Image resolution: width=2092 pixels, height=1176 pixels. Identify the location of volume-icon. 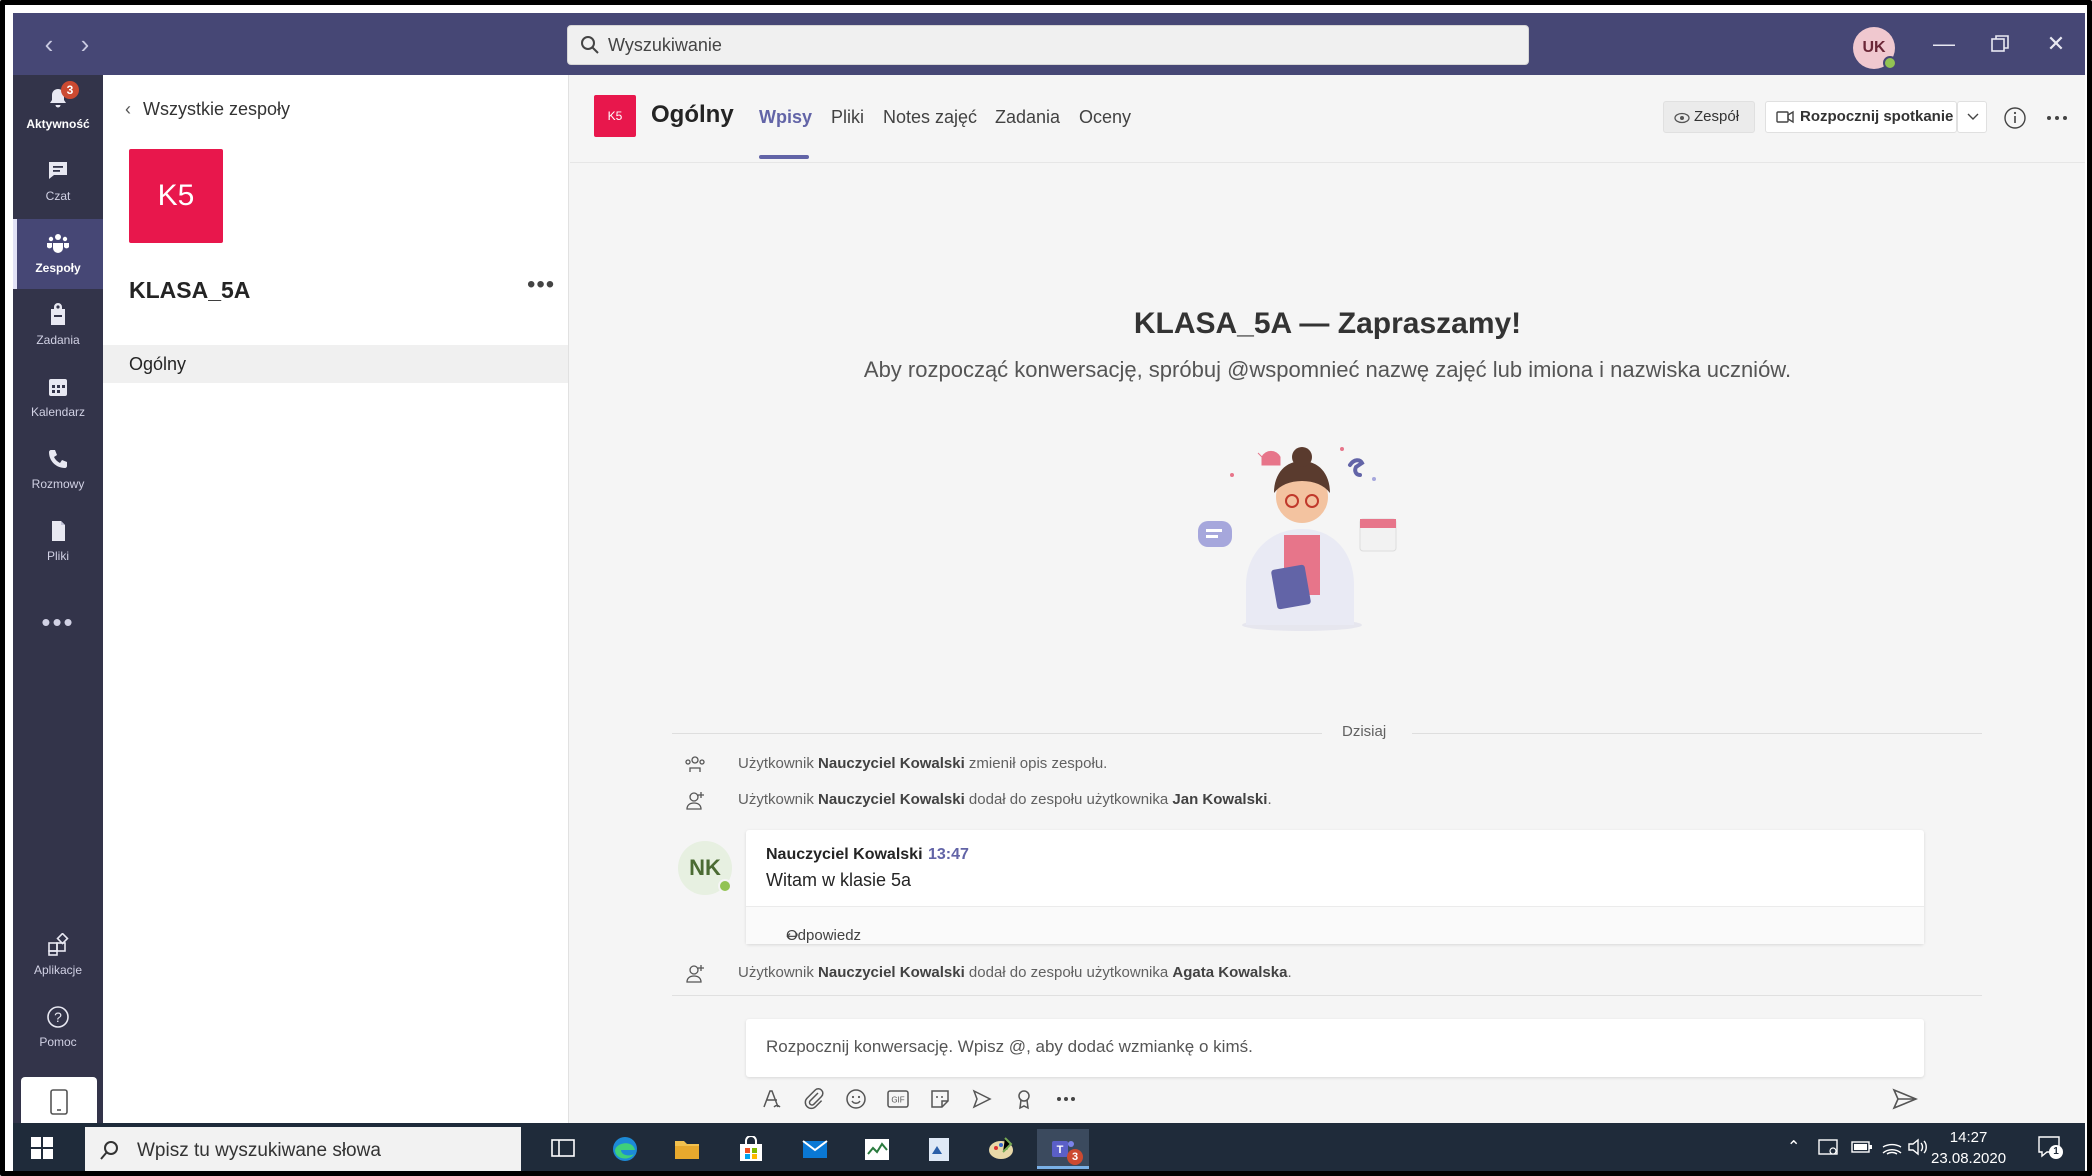
(1918, 1147).